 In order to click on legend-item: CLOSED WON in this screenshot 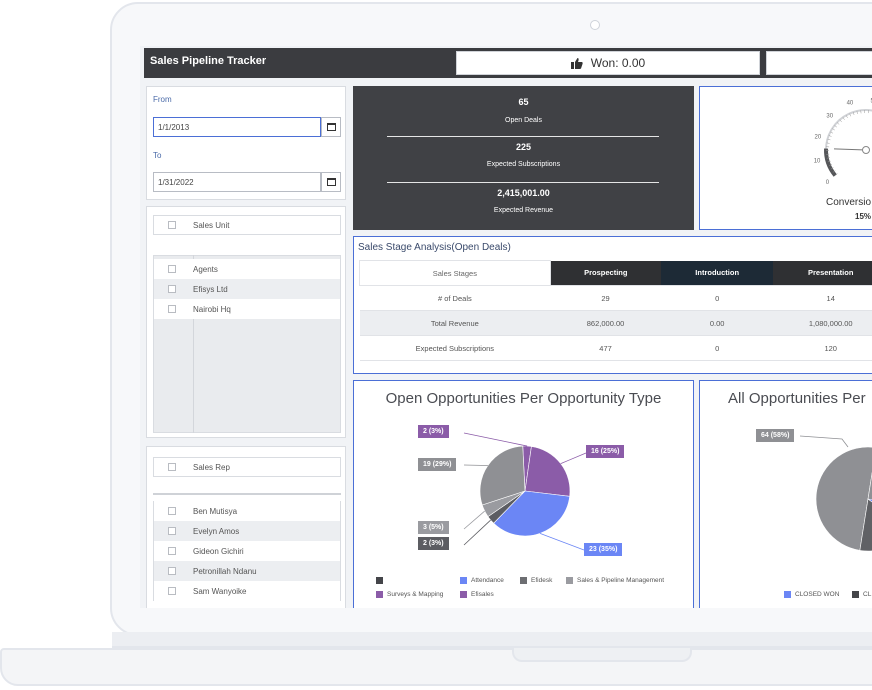, I will do `click(811, 594)`.